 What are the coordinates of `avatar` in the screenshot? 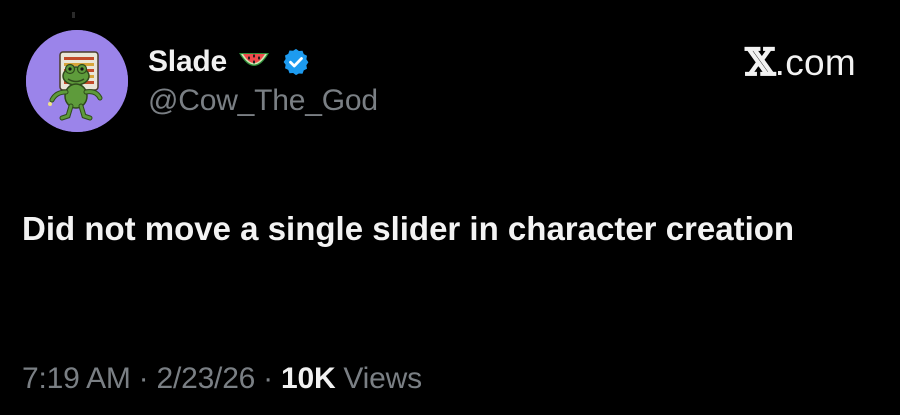 It's located at (77, 81).